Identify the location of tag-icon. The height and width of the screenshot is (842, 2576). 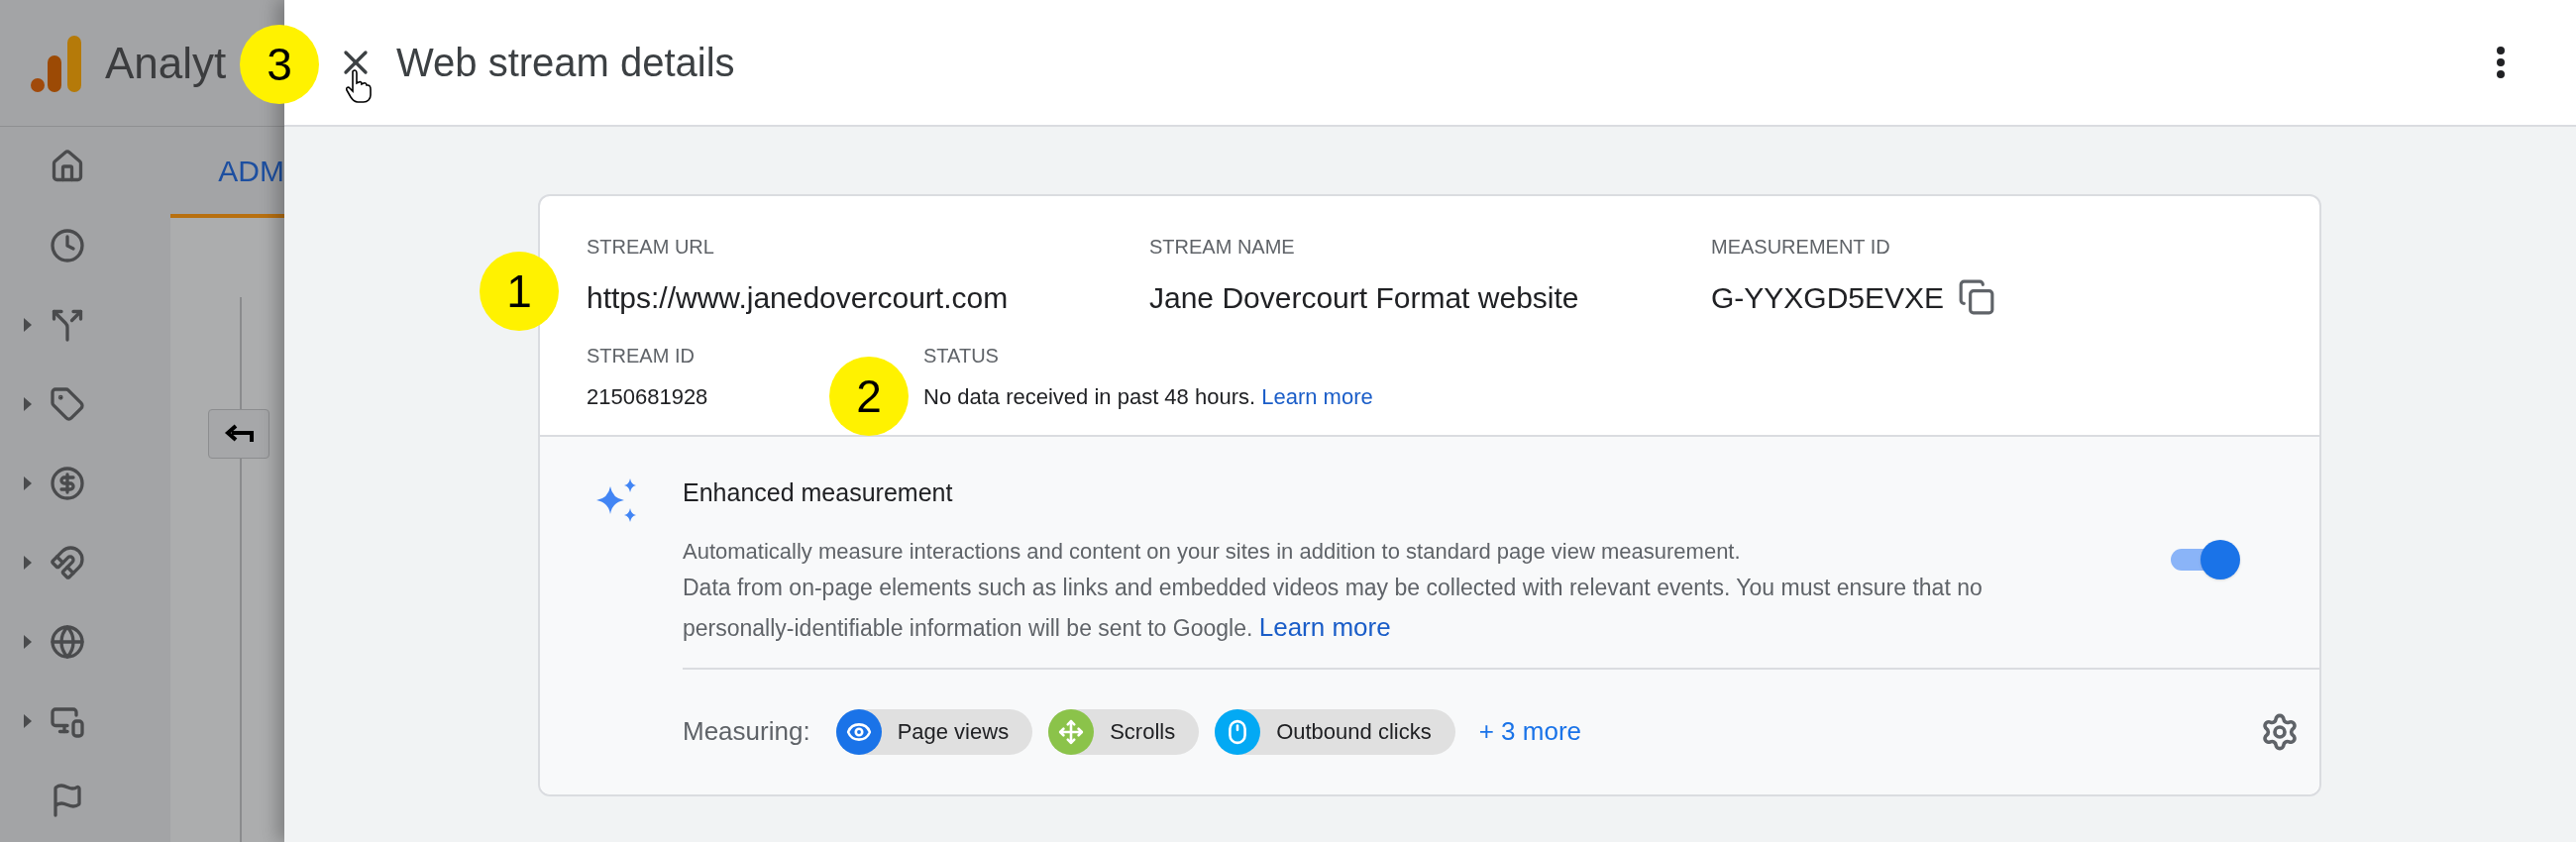
(67, 404).